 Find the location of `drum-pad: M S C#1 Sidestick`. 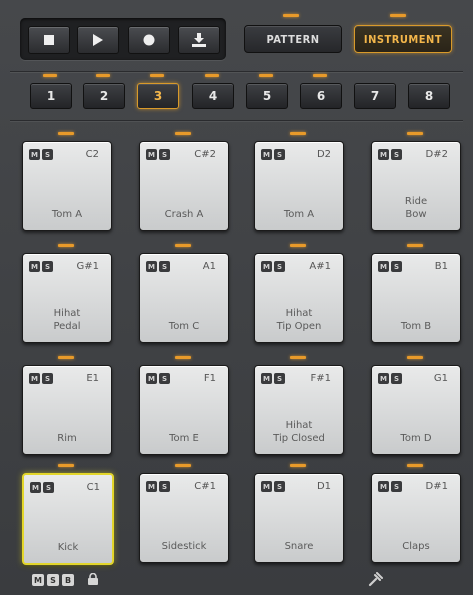

drum-pad: M S C#1 Sidestick is located at coordinates (184, 518).